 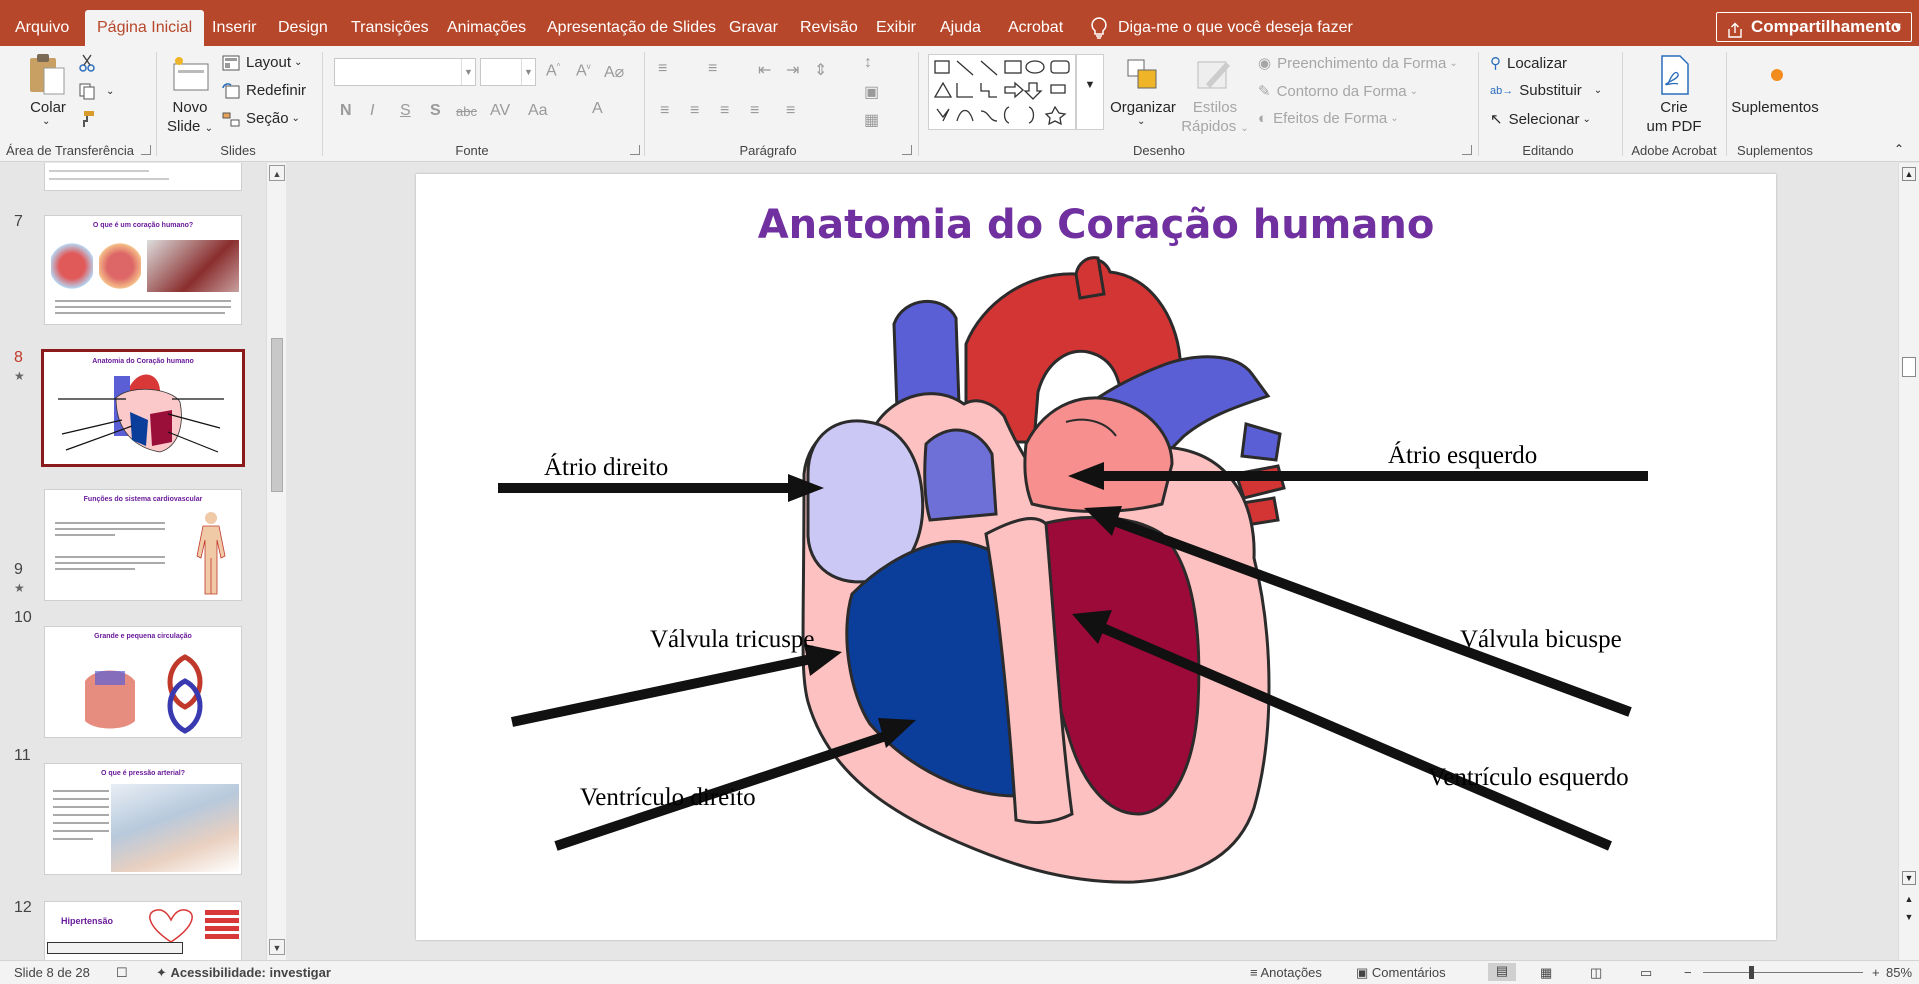 What do you see at coordinates (122, 973) in the screenshot?
I see `spell-check-icon: ☐` at bounding box center [122, 973].